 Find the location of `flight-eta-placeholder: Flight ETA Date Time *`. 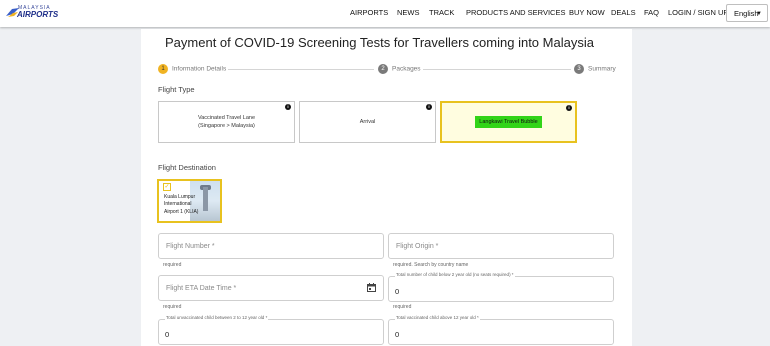

flight-eta-placeholder: Flight ETA Date Time * is located at coordinates (201, 288).